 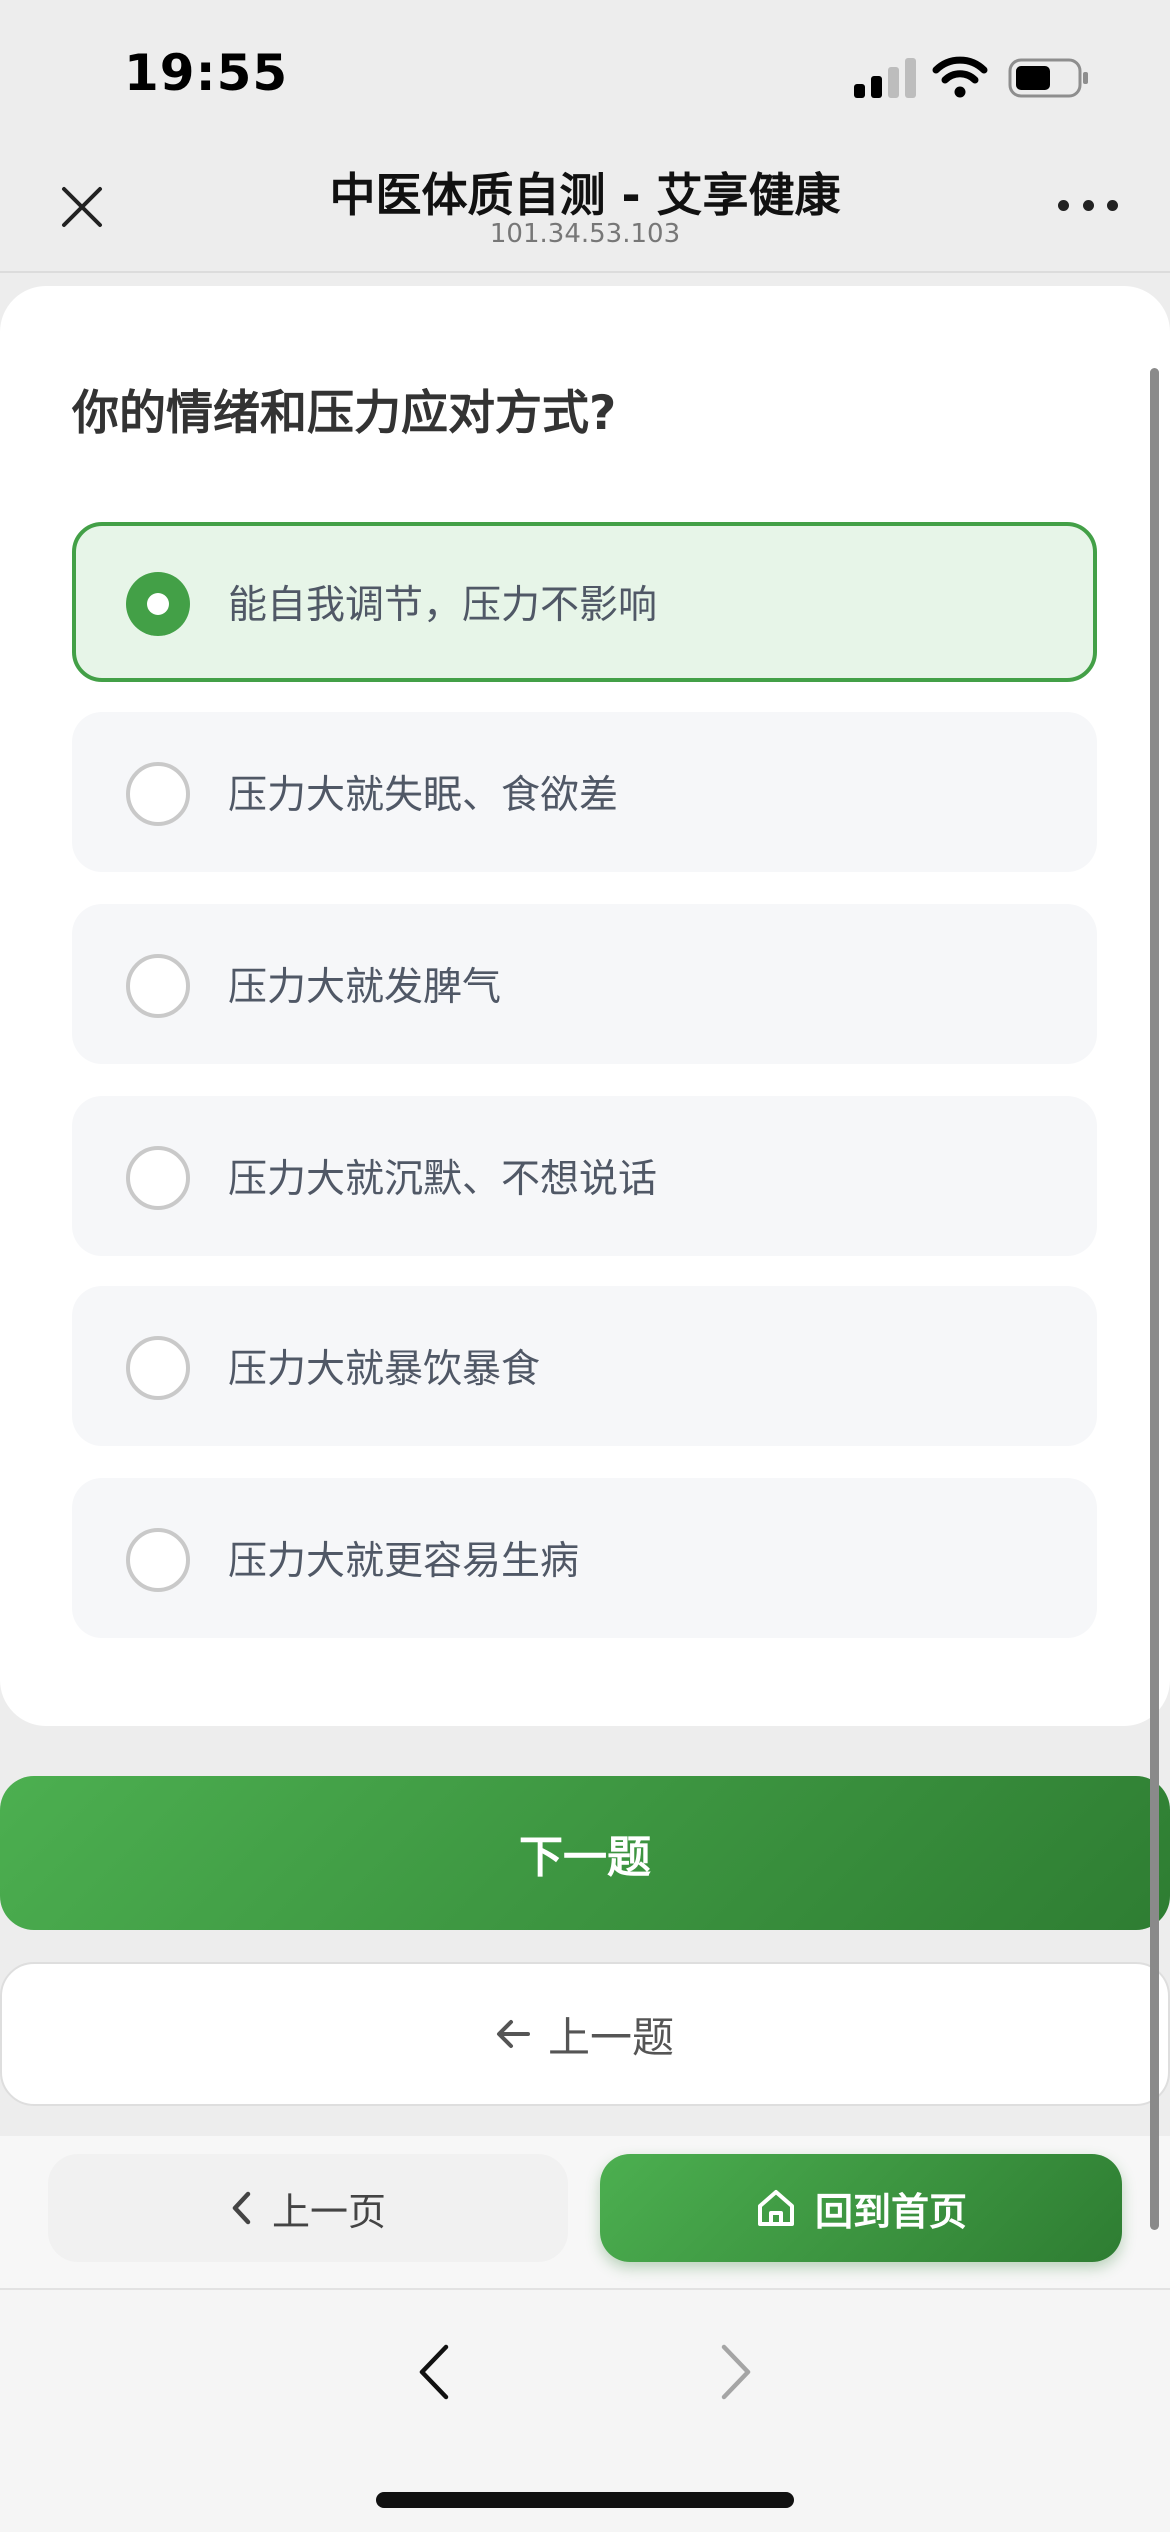 What do you see at coordinates (585, 2212) in the screenshot?
I see `bottom-bar: 上一页 回到首页` at bounding box center [585, 2212].